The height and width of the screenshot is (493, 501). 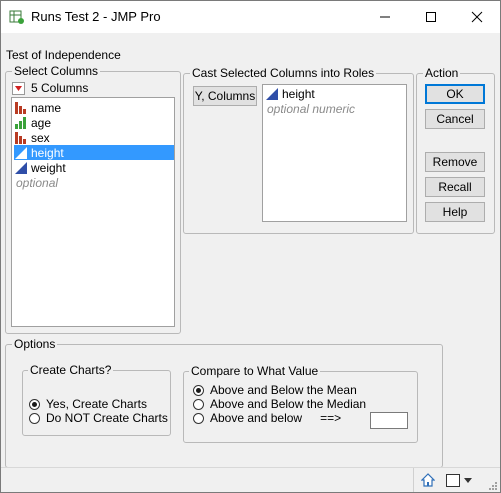 What do you see at coordinates (283, 73) in the screenshot?
I see `cast-roles-legend: Cast Selected Columns into Roles` at bounding box center [283, 73].